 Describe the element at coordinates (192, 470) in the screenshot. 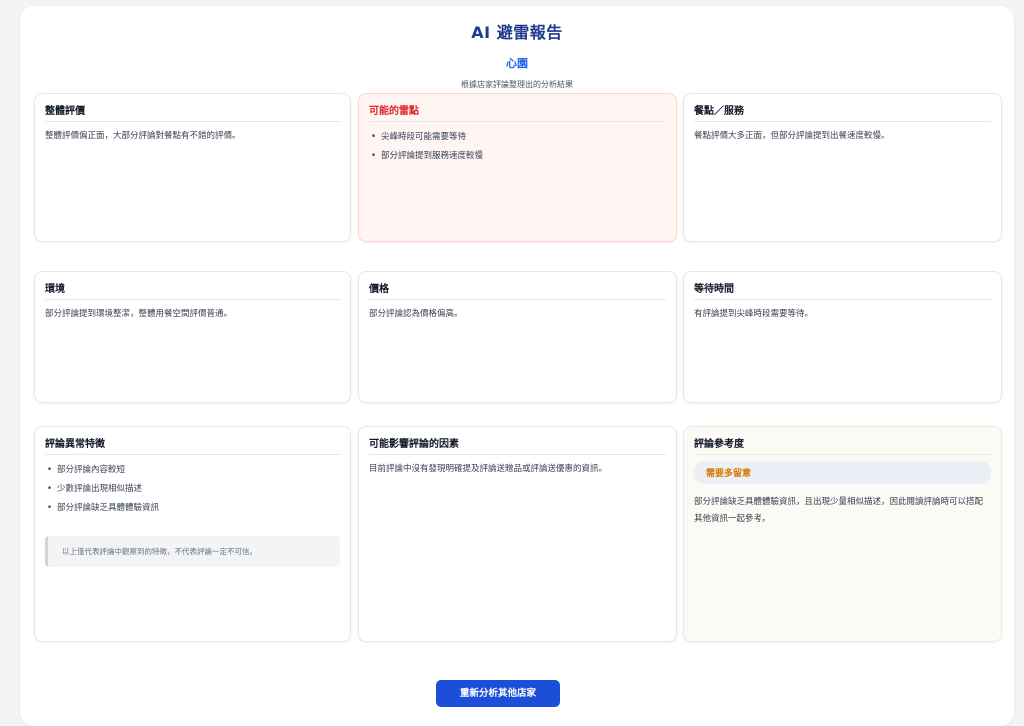

I see `list-item: 部分評論內容較短` at that location.